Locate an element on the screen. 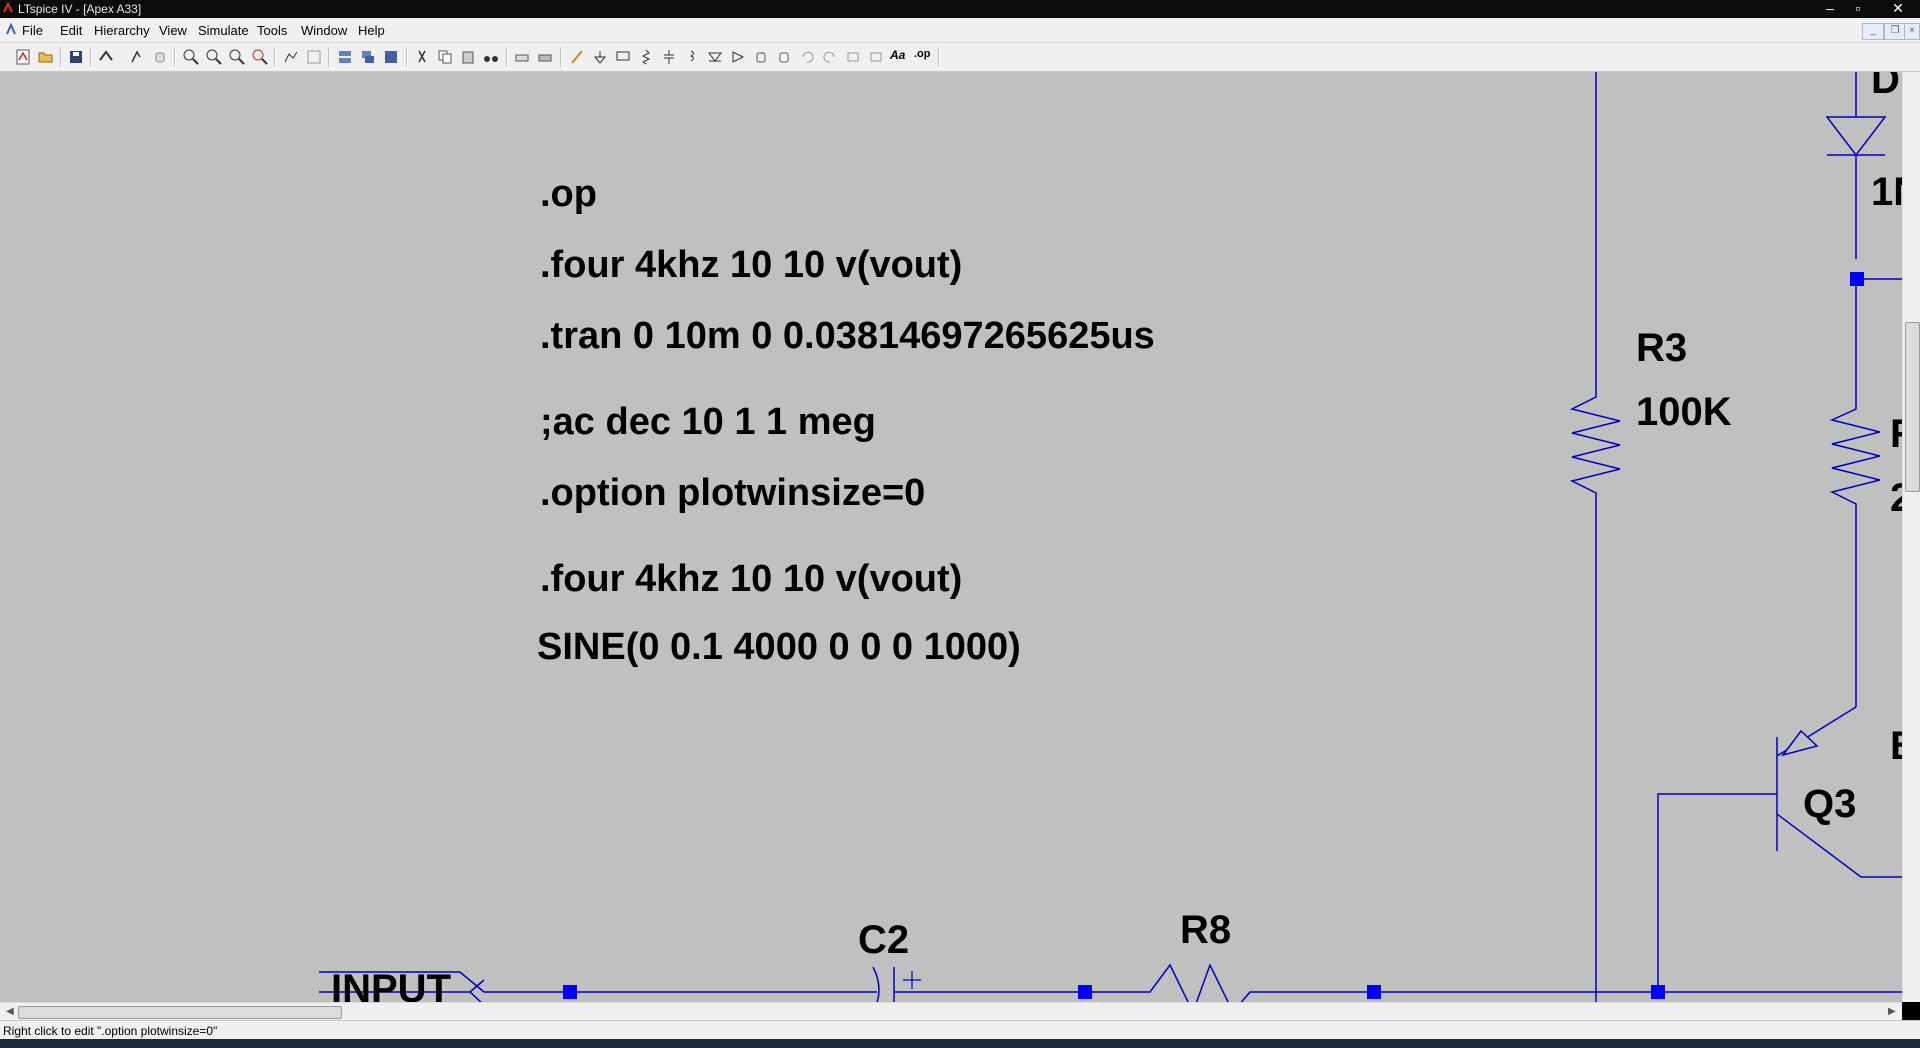 The image size is (1920, 1048). ltspice-app-icon is located at coordinates (8, 8).